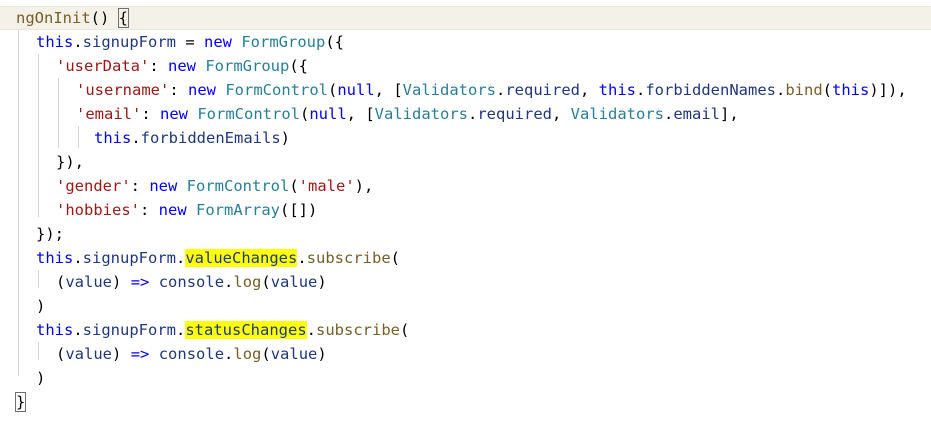 This screenshot has width=931, height=433. What do you see at coordinates (465, 330) in the screenshot?
I see `code-line: this.signupForm.statusChanges.subscribe(` at bounding box center [465, 330].